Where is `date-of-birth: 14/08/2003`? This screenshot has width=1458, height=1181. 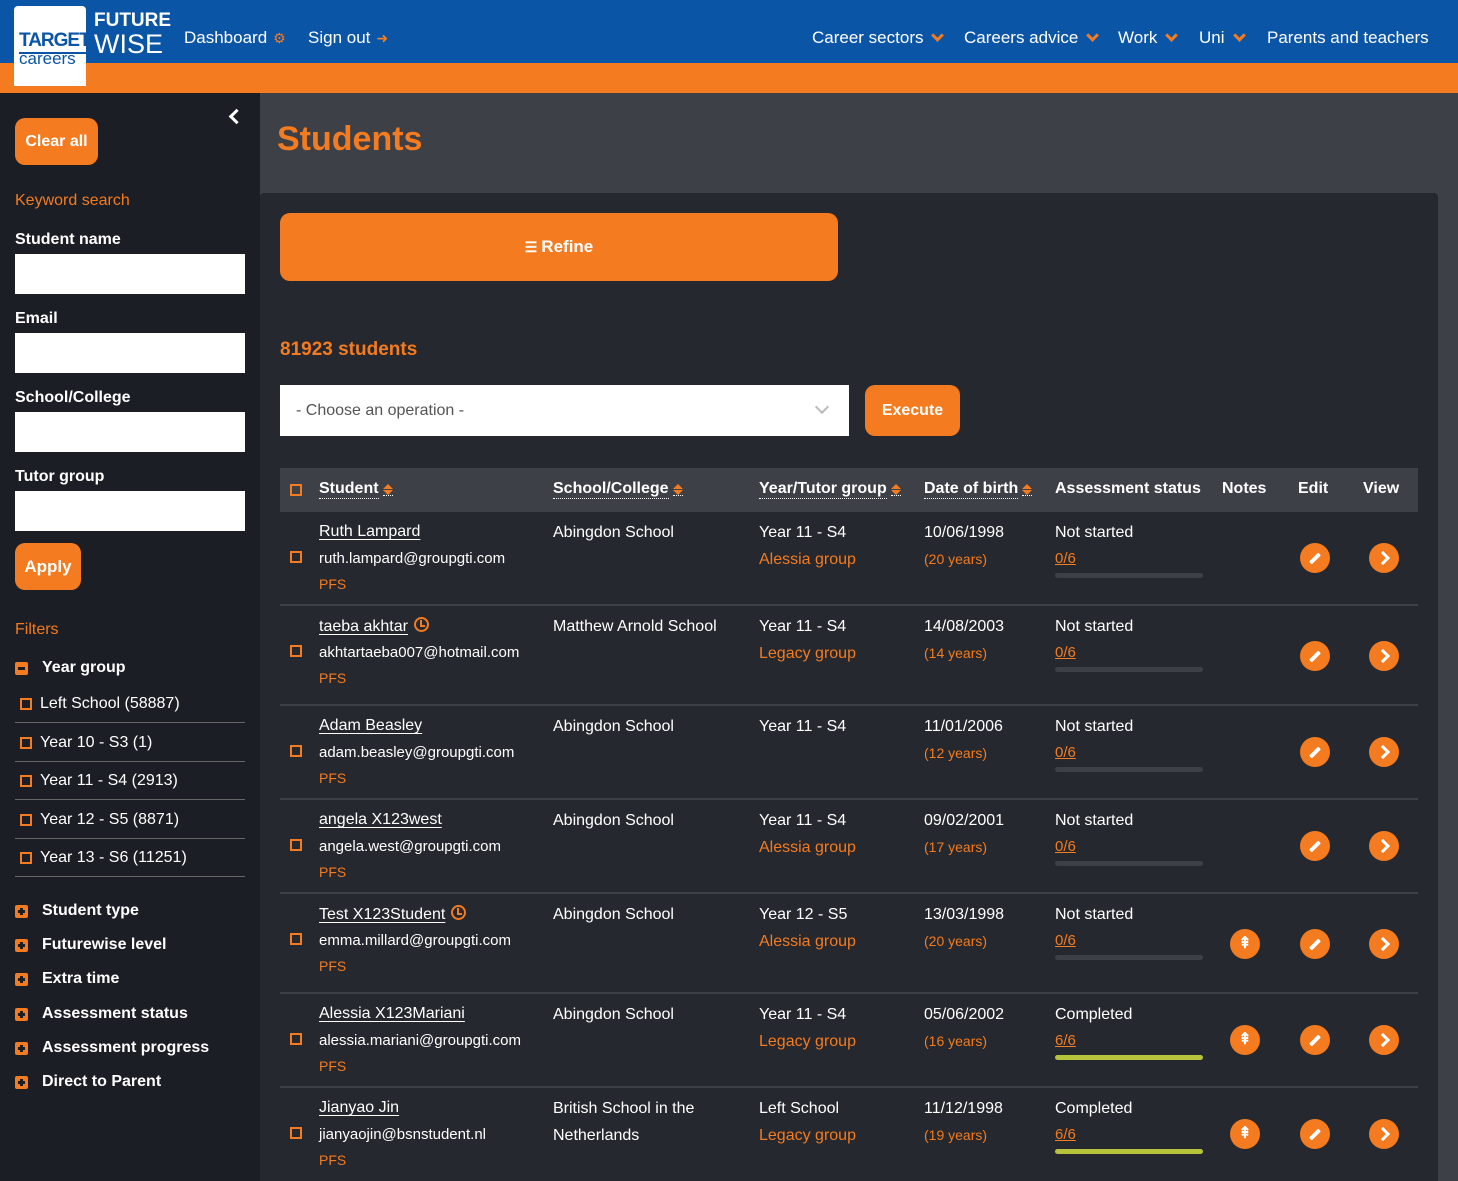
date-of-birth: 14/08/2003 is located at coordinates (964, 626).